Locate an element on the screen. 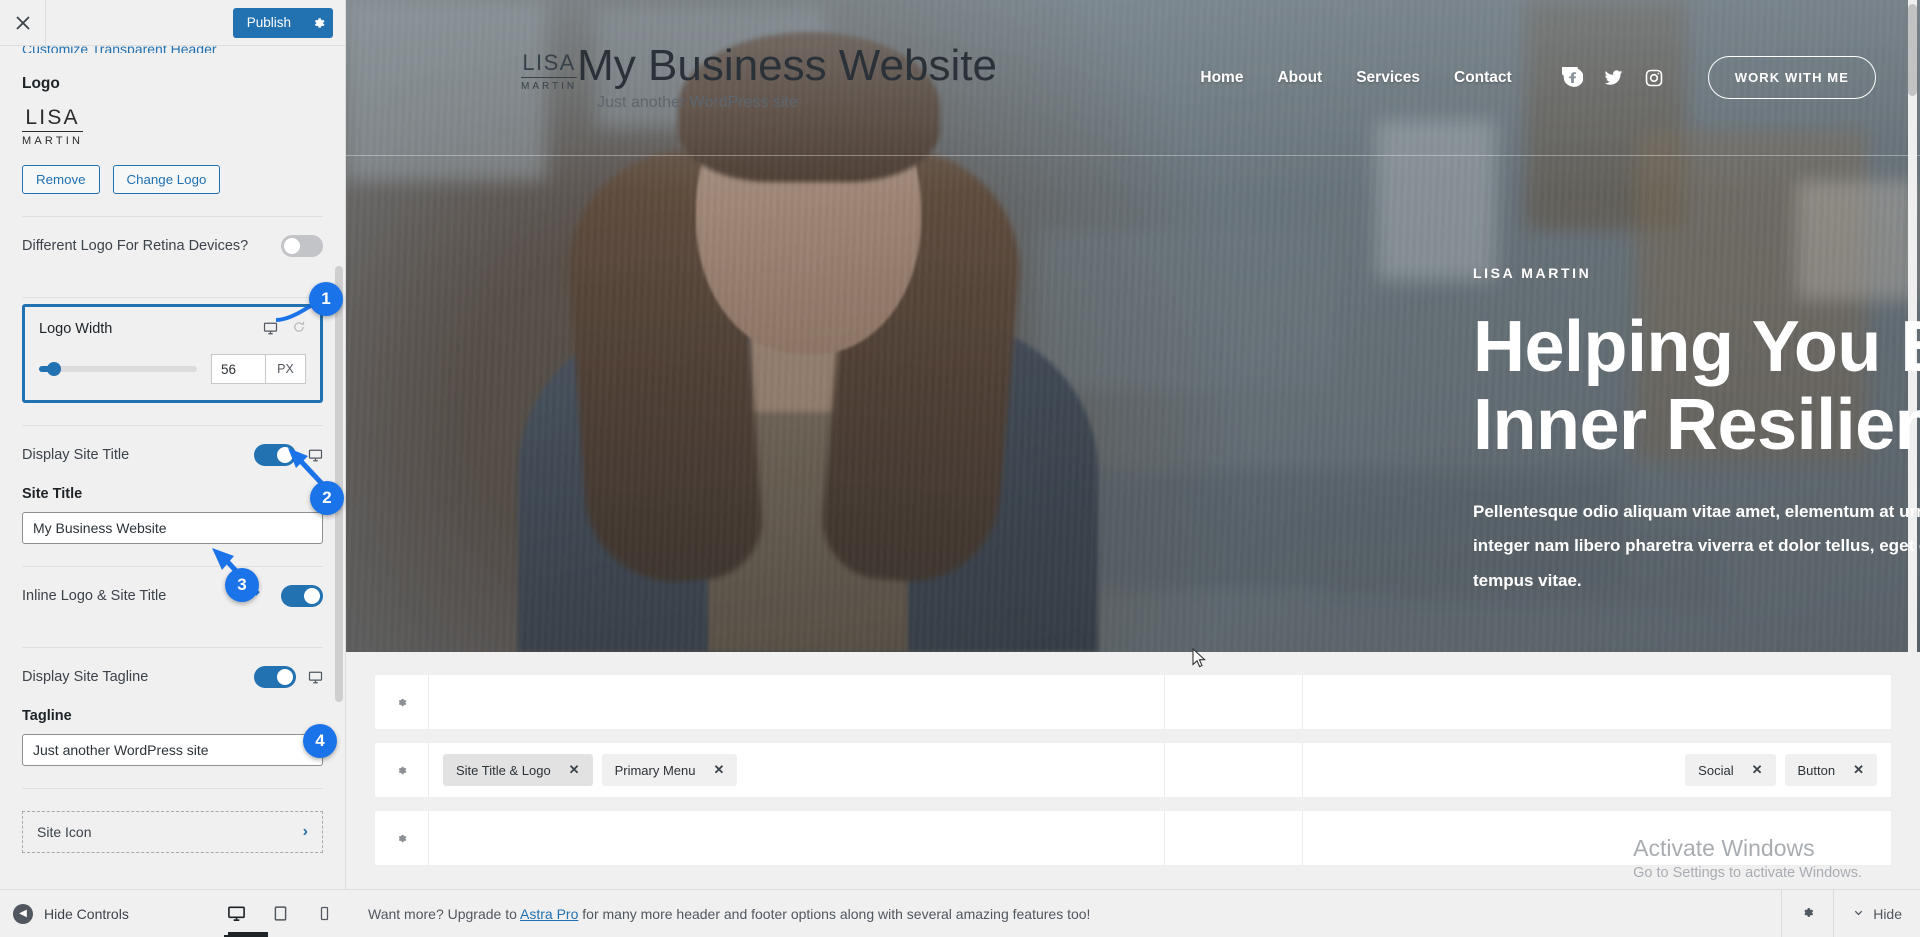  chip-button: Button ✕ is located at coordinates (1830, 770).